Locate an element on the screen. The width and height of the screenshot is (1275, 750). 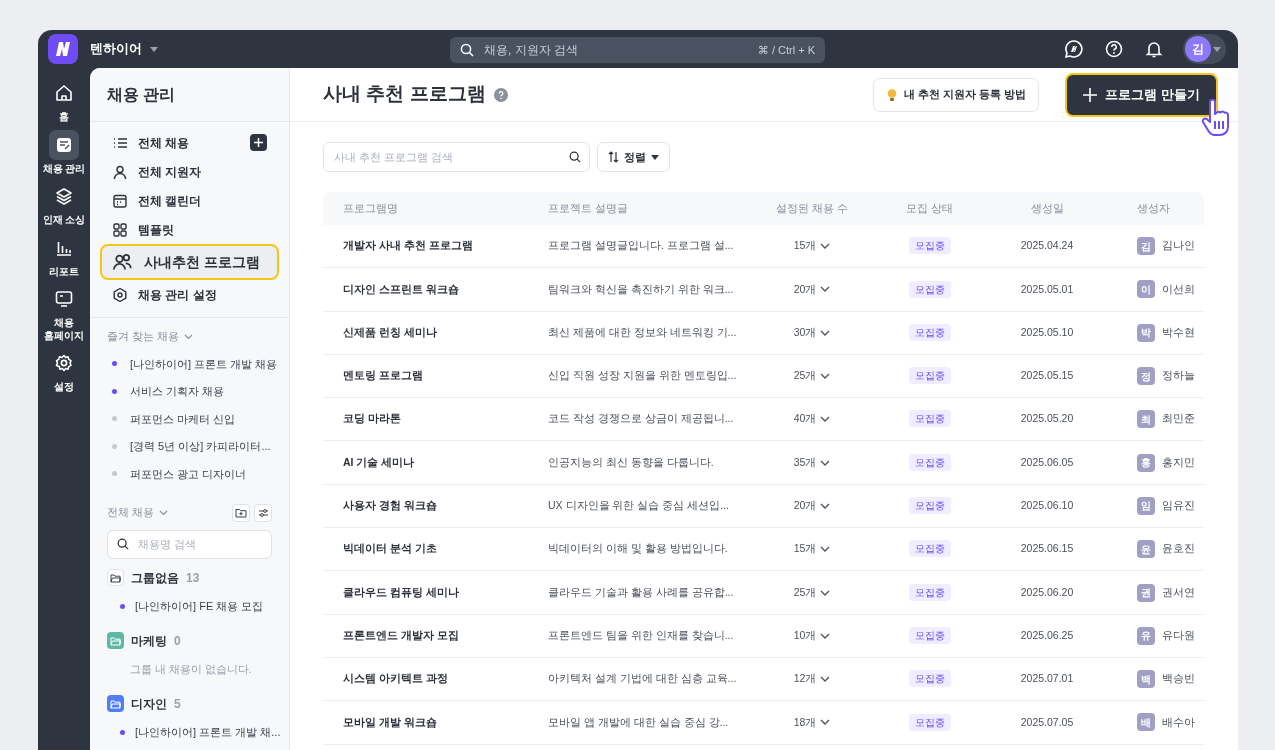
sidebar-item: 채용 관리 설정 is located at coordinates (189, 294).